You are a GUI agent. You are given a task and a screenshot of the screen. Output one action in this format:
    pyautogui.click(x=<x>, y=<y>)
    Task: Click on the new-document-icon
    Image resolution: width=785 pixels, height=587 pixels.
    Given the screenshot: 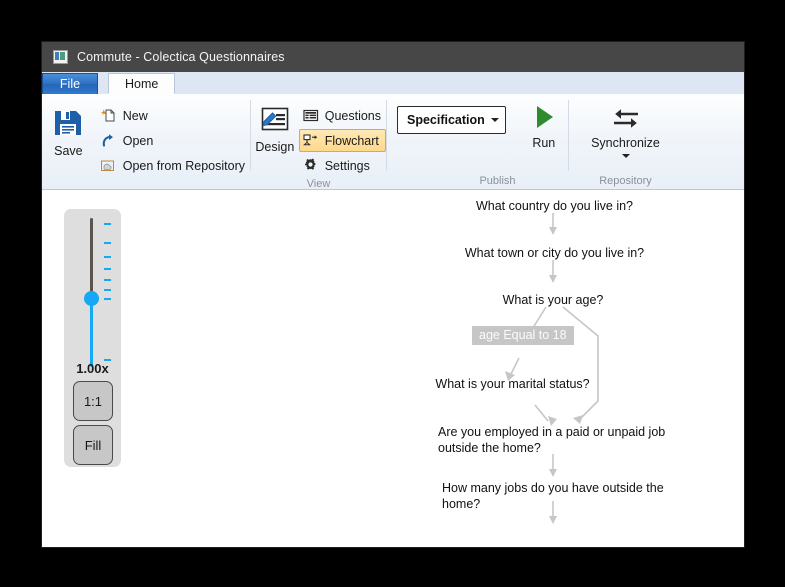 What is the action you would take?
    pyautogui.click(x=109, y=116)
    